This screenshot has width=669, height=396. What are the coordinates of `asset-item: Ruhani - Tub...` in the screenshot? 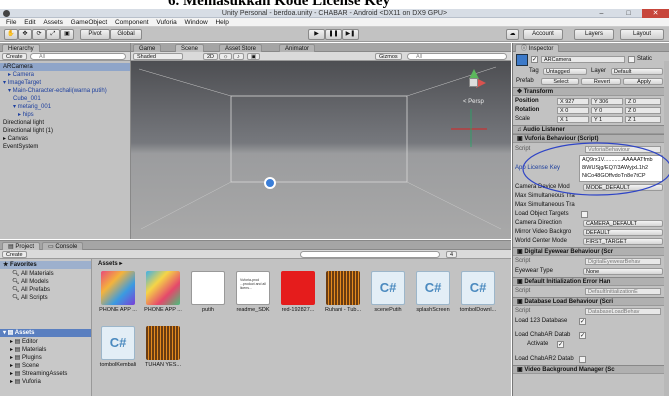 It's located at (343, 292).